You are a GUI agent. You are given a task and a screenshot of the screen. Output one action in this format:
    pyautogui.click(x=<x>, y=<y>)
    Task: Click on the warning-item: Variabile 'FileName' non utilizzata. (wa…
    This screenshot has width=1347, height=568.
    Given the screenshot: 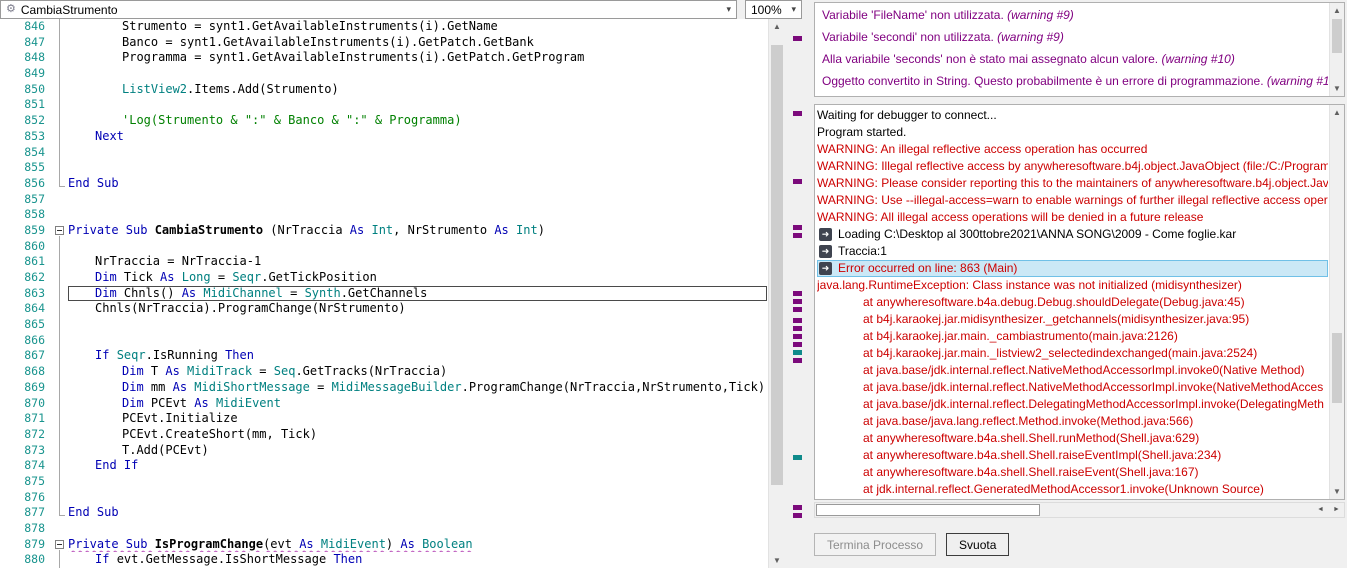 What is the action you would take?
    pyautogui.click(x=1072, y=15)
    